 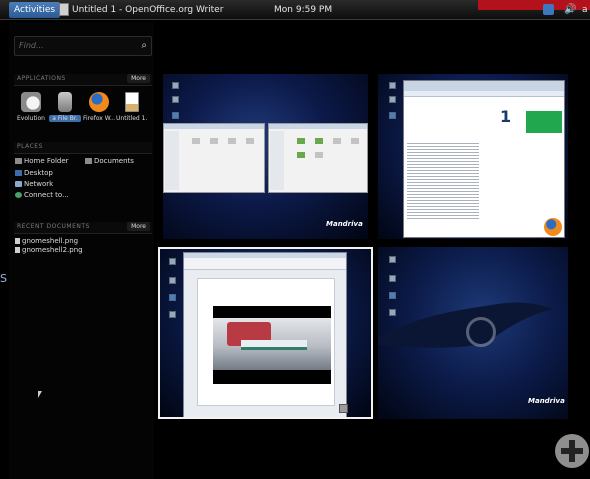 What do you see at coordinates (443, 181) in the screenshot?
I see `browser-article-text` at bounding box center [443, 181].